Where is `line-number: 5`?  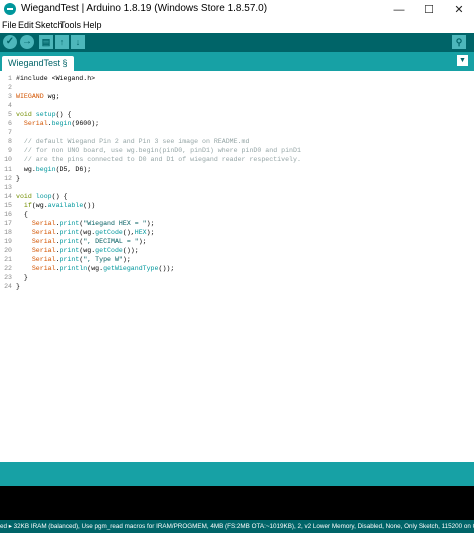 line-number: 5 is located at coordinates (10, 115).